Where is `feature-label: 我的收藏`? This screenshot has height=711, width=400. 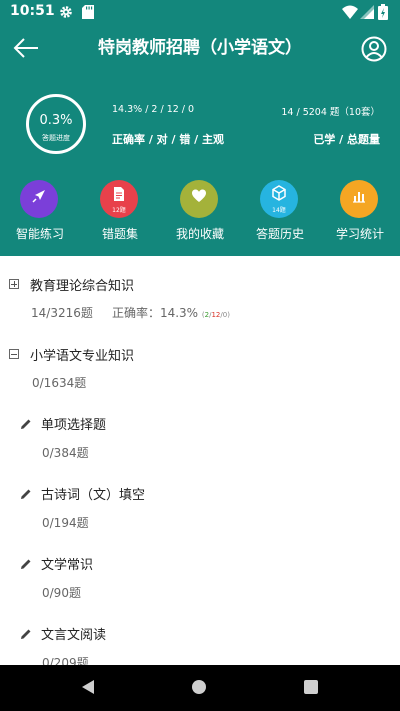
feature-label: 我的收藏 is located at coordinates (199, 234).